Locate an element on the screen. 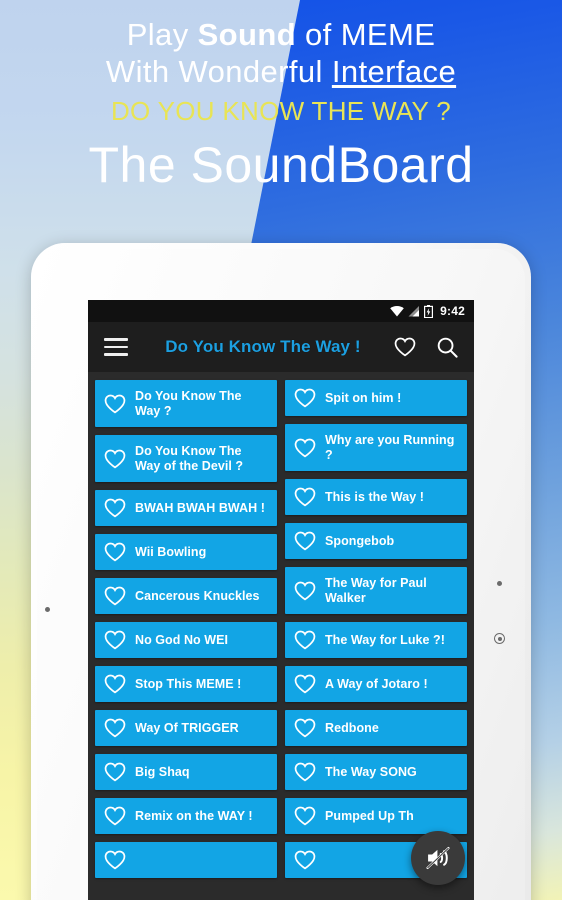 This screenshot has height=900, width=562. wifi-icon is located at coordinates (397, 310).